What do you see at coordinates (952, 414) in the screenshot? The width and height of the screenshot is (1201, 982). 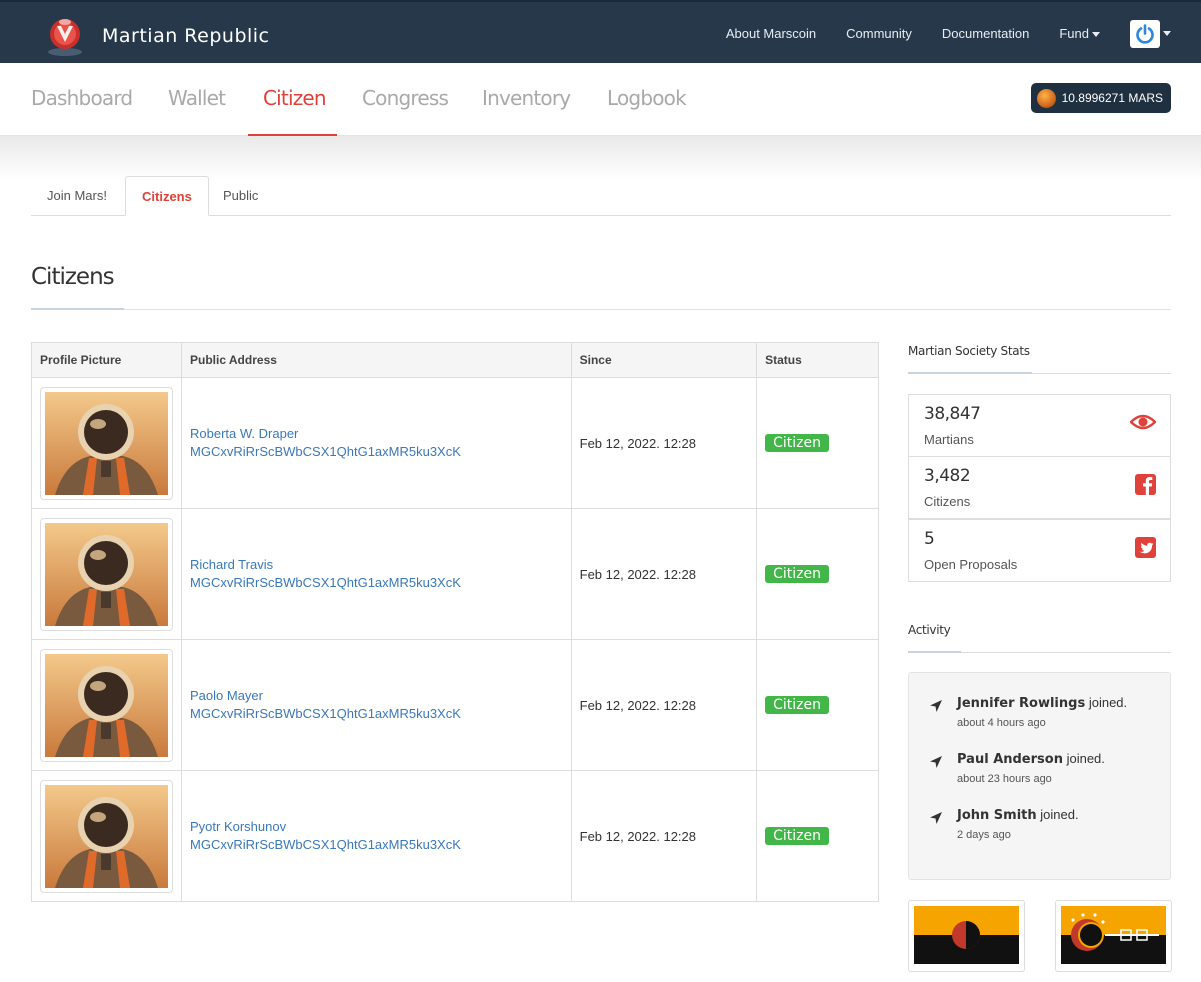 I see `stat-value: 38,847` at bounding box center [952, 414].